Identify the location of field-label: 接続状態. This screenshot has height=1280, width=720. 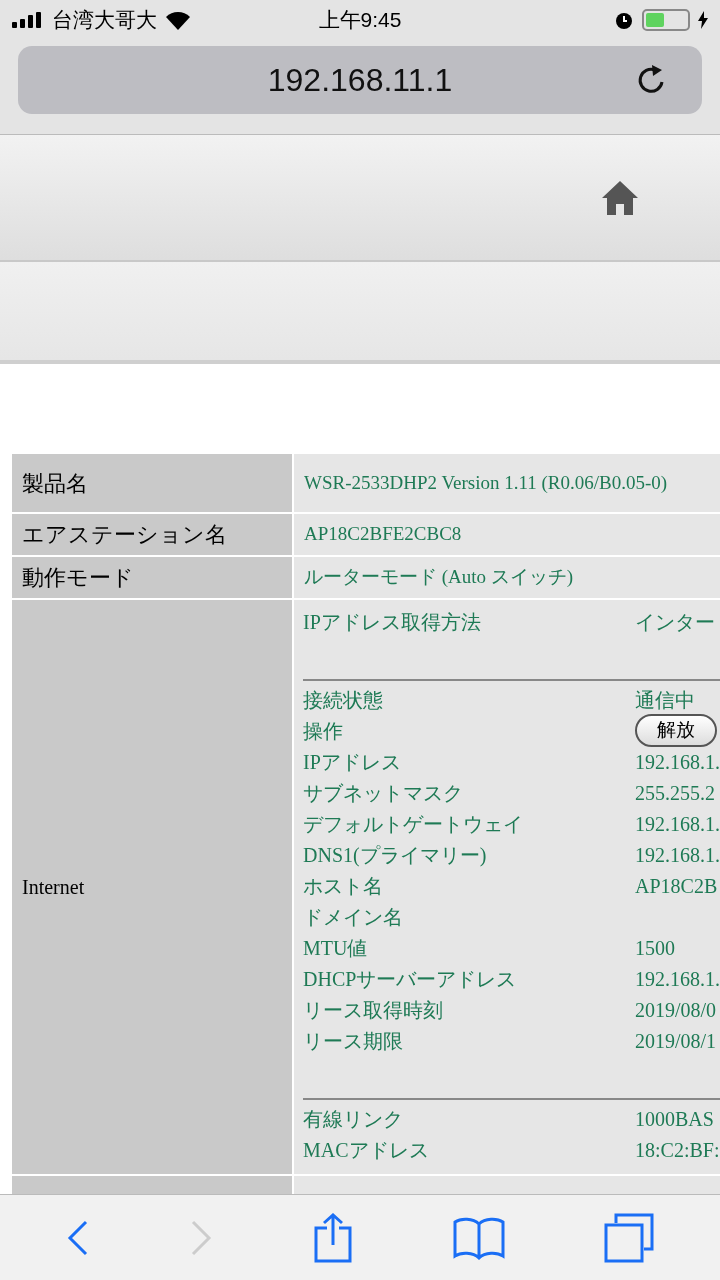
(343, 700).